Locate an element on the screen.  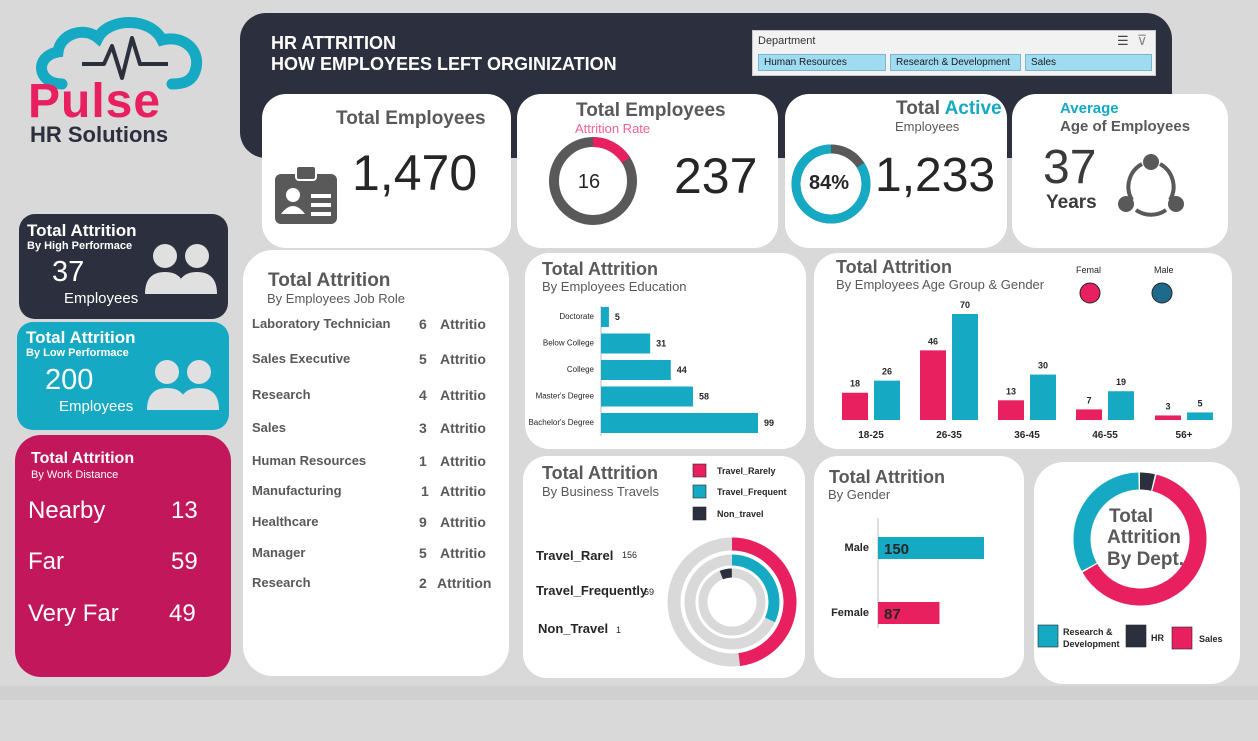
slicer-item-sales: Sales is located at coordinates (1088, 62).